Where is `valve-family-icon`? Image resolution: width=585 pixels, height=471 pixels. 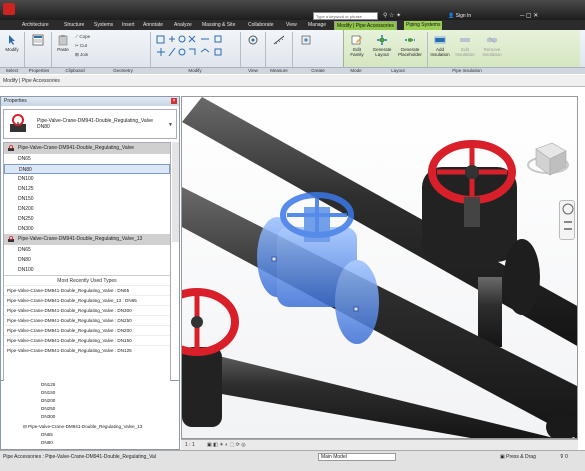 valve-family-icon is located at coordinates (18, 123).